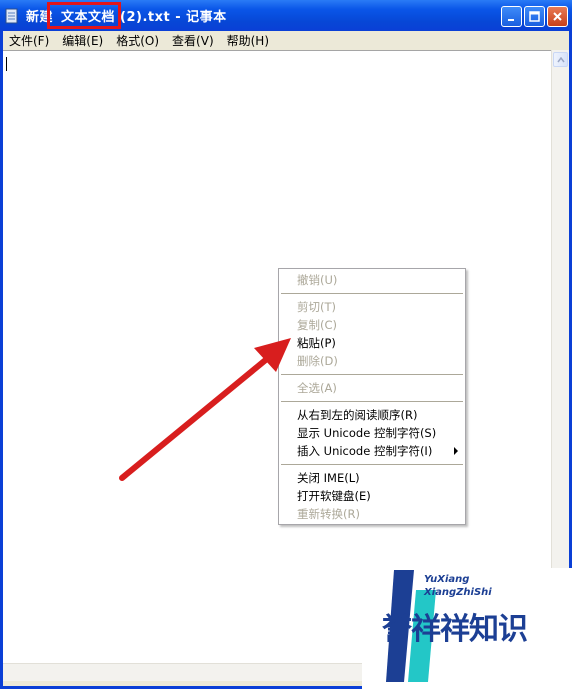  What do you see at coordinates (195, 418) in the screenshot?
I see `arrow-shaft` at bounding box center [195, 418].